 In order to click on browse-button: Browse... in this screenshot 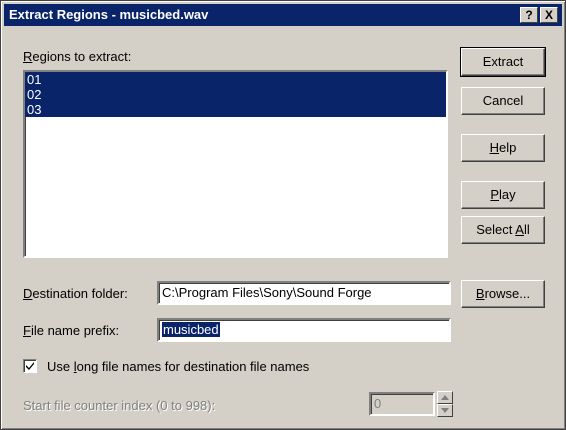, I will do `click(503, 294)`.